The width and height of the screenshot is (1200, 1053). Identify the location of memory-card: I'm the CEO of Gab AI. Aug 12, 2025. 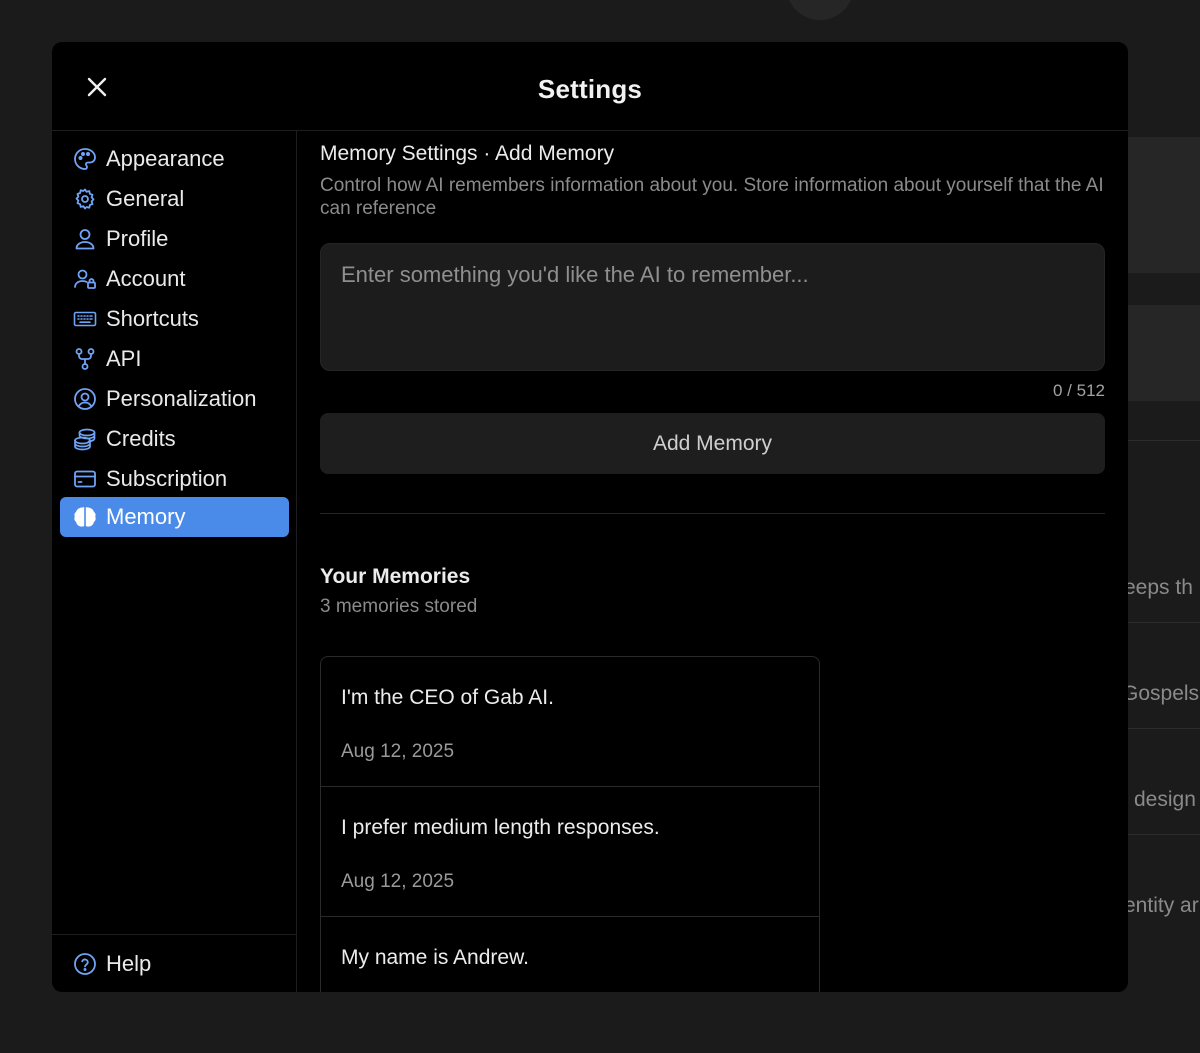
(570, 722).